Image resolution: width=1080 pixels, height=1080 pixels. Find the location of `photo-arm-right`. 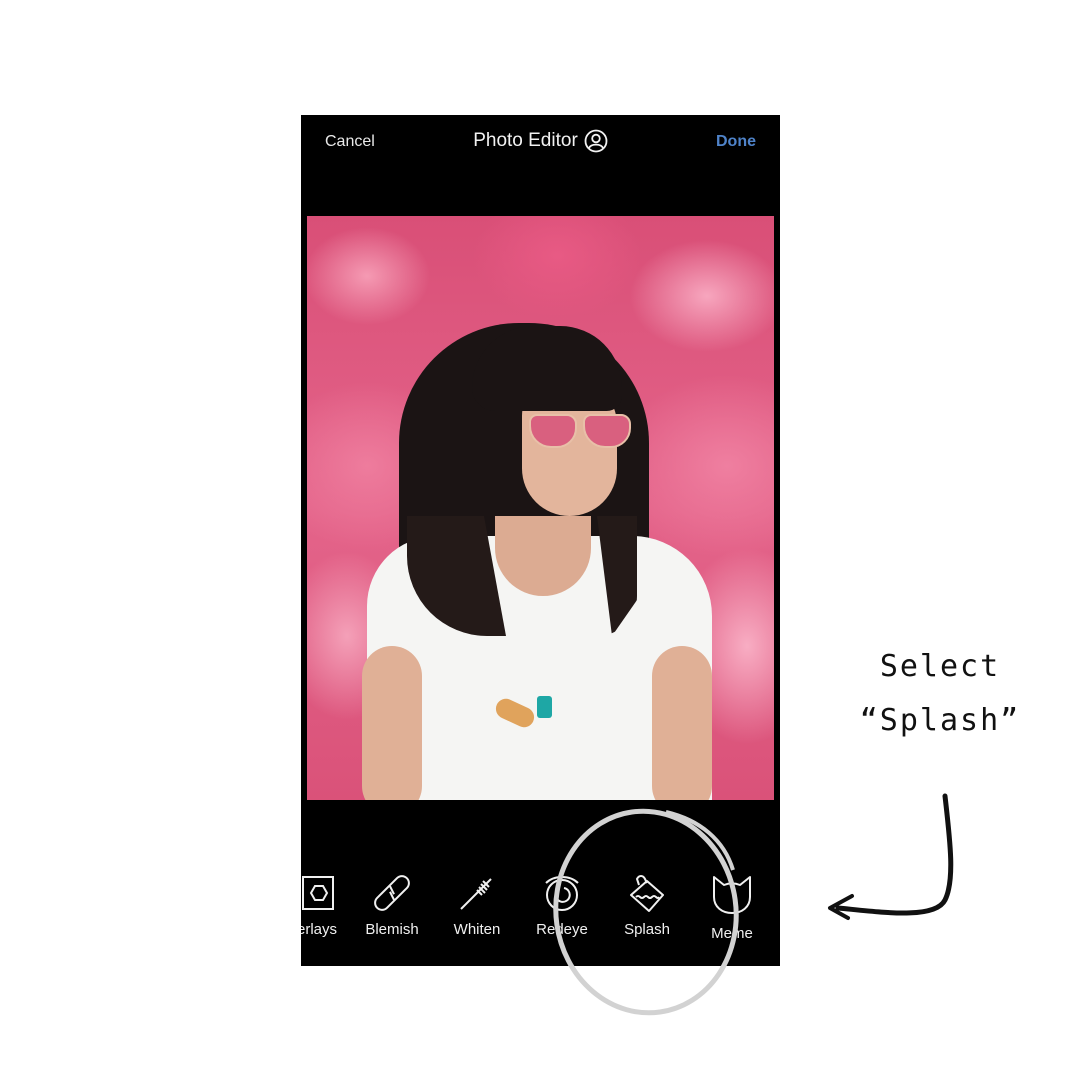

photo-arm-right is located at coordinates (682, 723).